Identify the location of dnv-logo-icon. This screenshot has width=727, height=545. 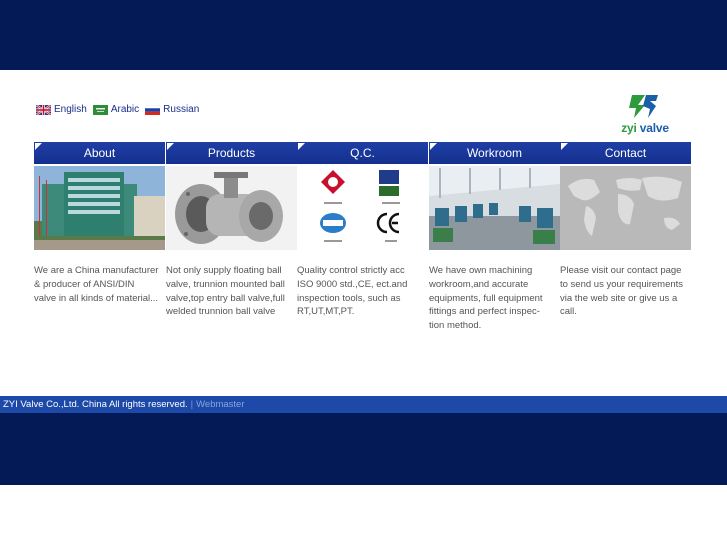
(389, 183).